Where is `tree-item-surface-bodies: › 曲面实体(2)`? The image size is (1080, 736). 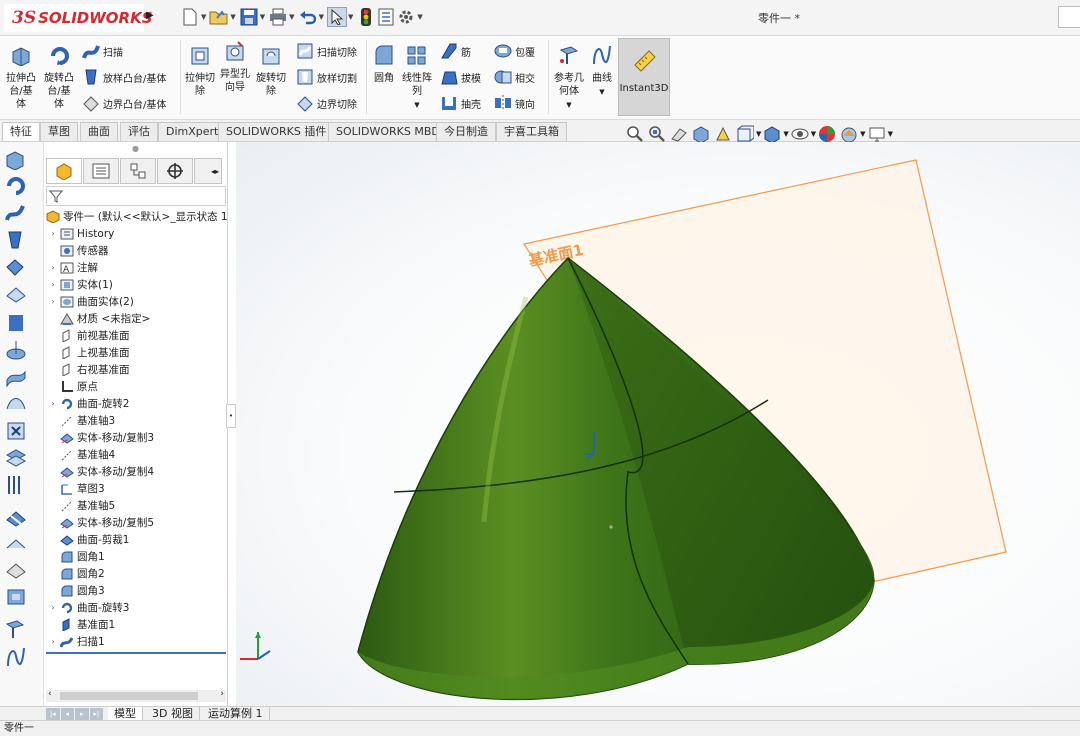 tree-item-surface-bodies: › 曲面实体(2) is located at coordinates (88, 301).